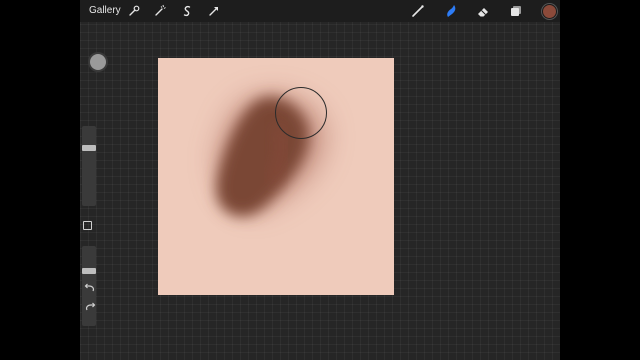 This screenshot has height=360, width=640. I want to click on left-sidebar, so click(90, 188).